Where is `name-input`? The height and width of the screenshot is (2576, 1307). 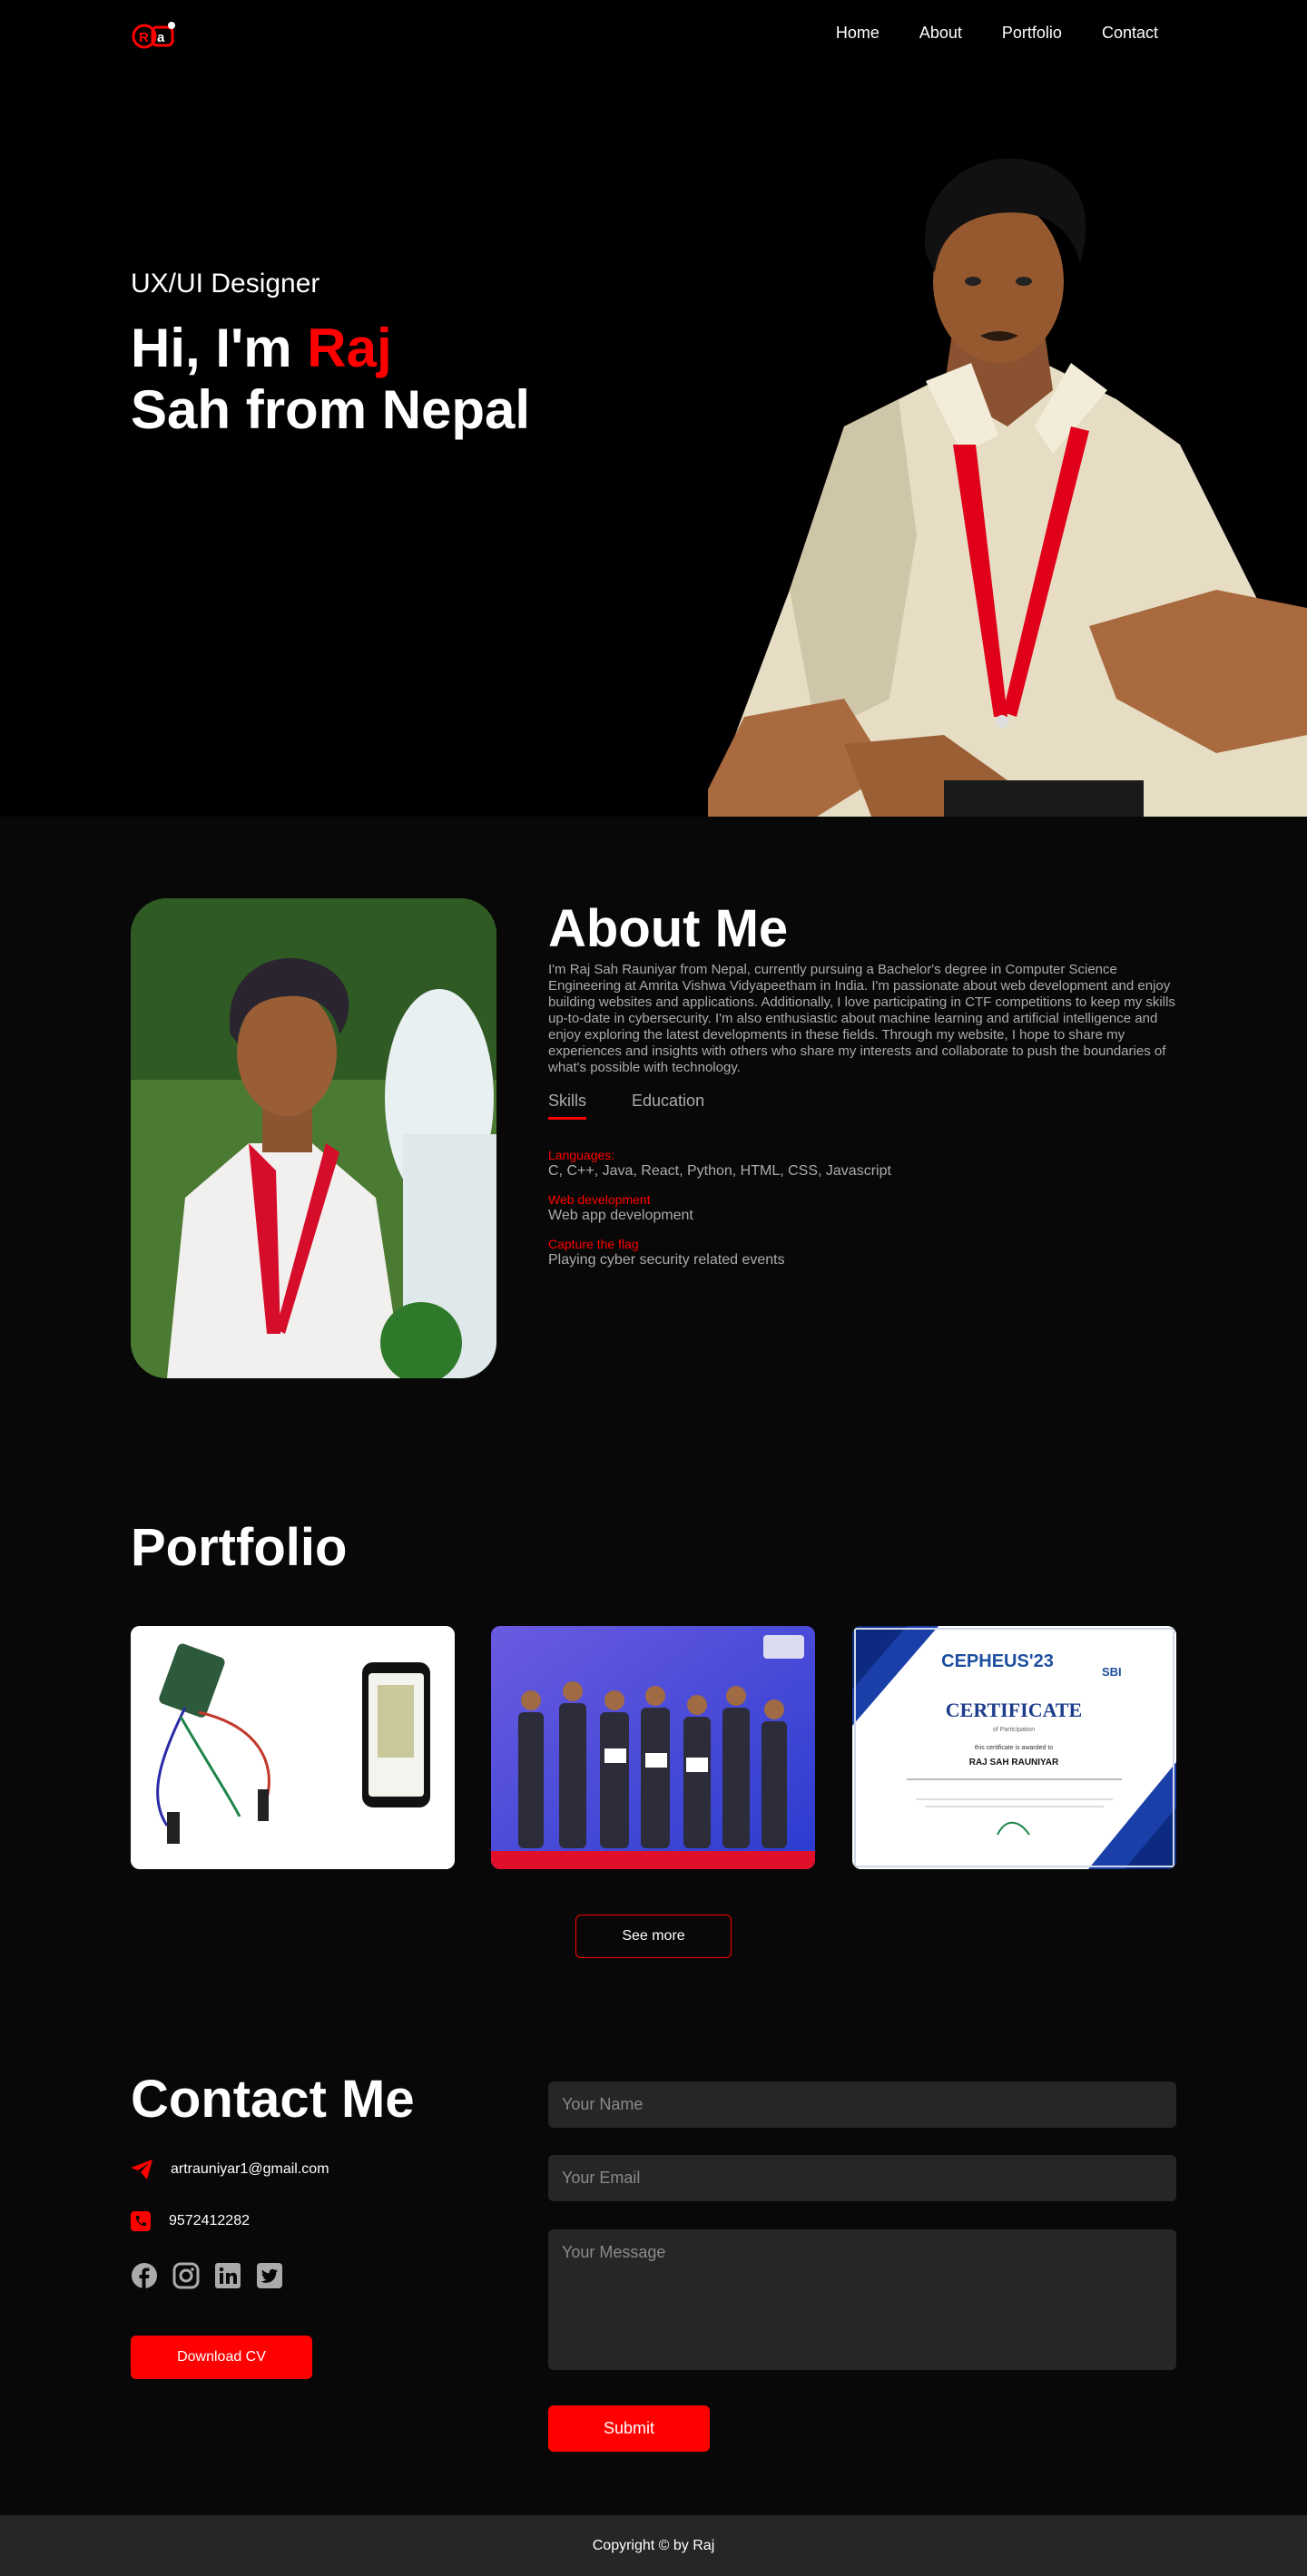
name-input is located at coordinates (862, 2104).